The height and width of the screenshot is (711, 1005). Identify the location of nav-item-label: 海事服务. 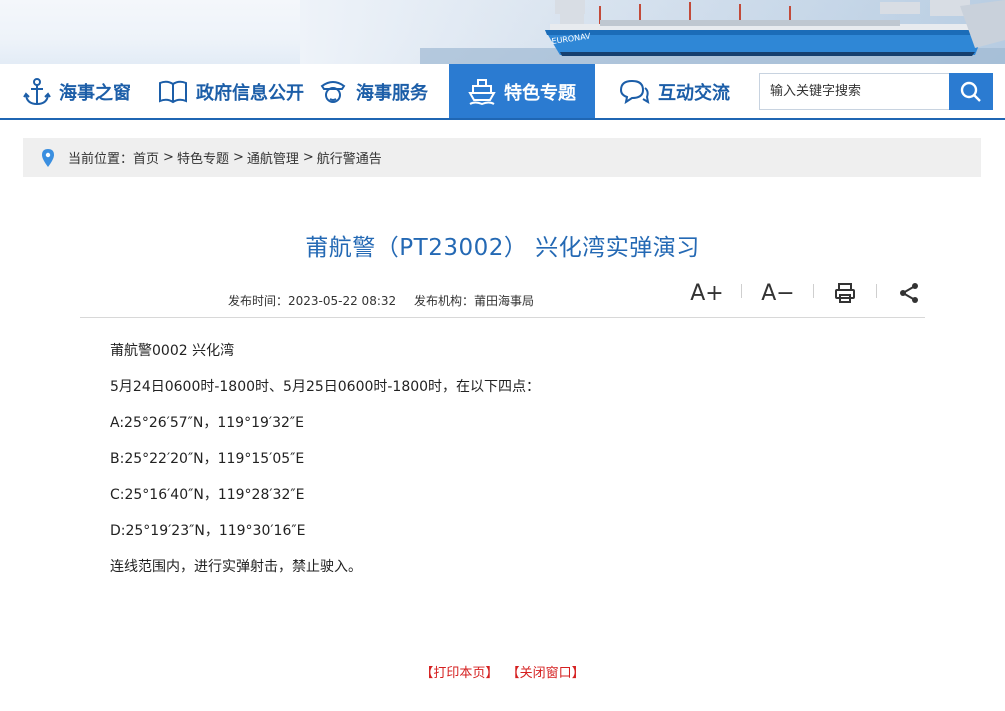
(392, 93).